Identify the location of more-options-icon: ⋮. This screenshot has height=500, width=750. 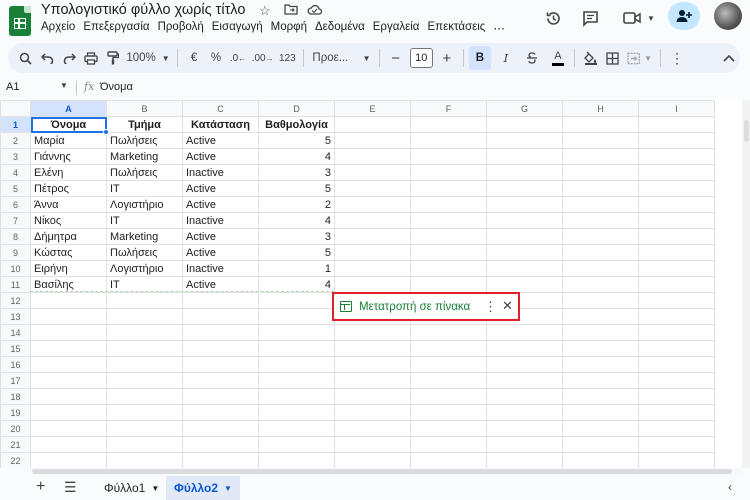
(677, 58).